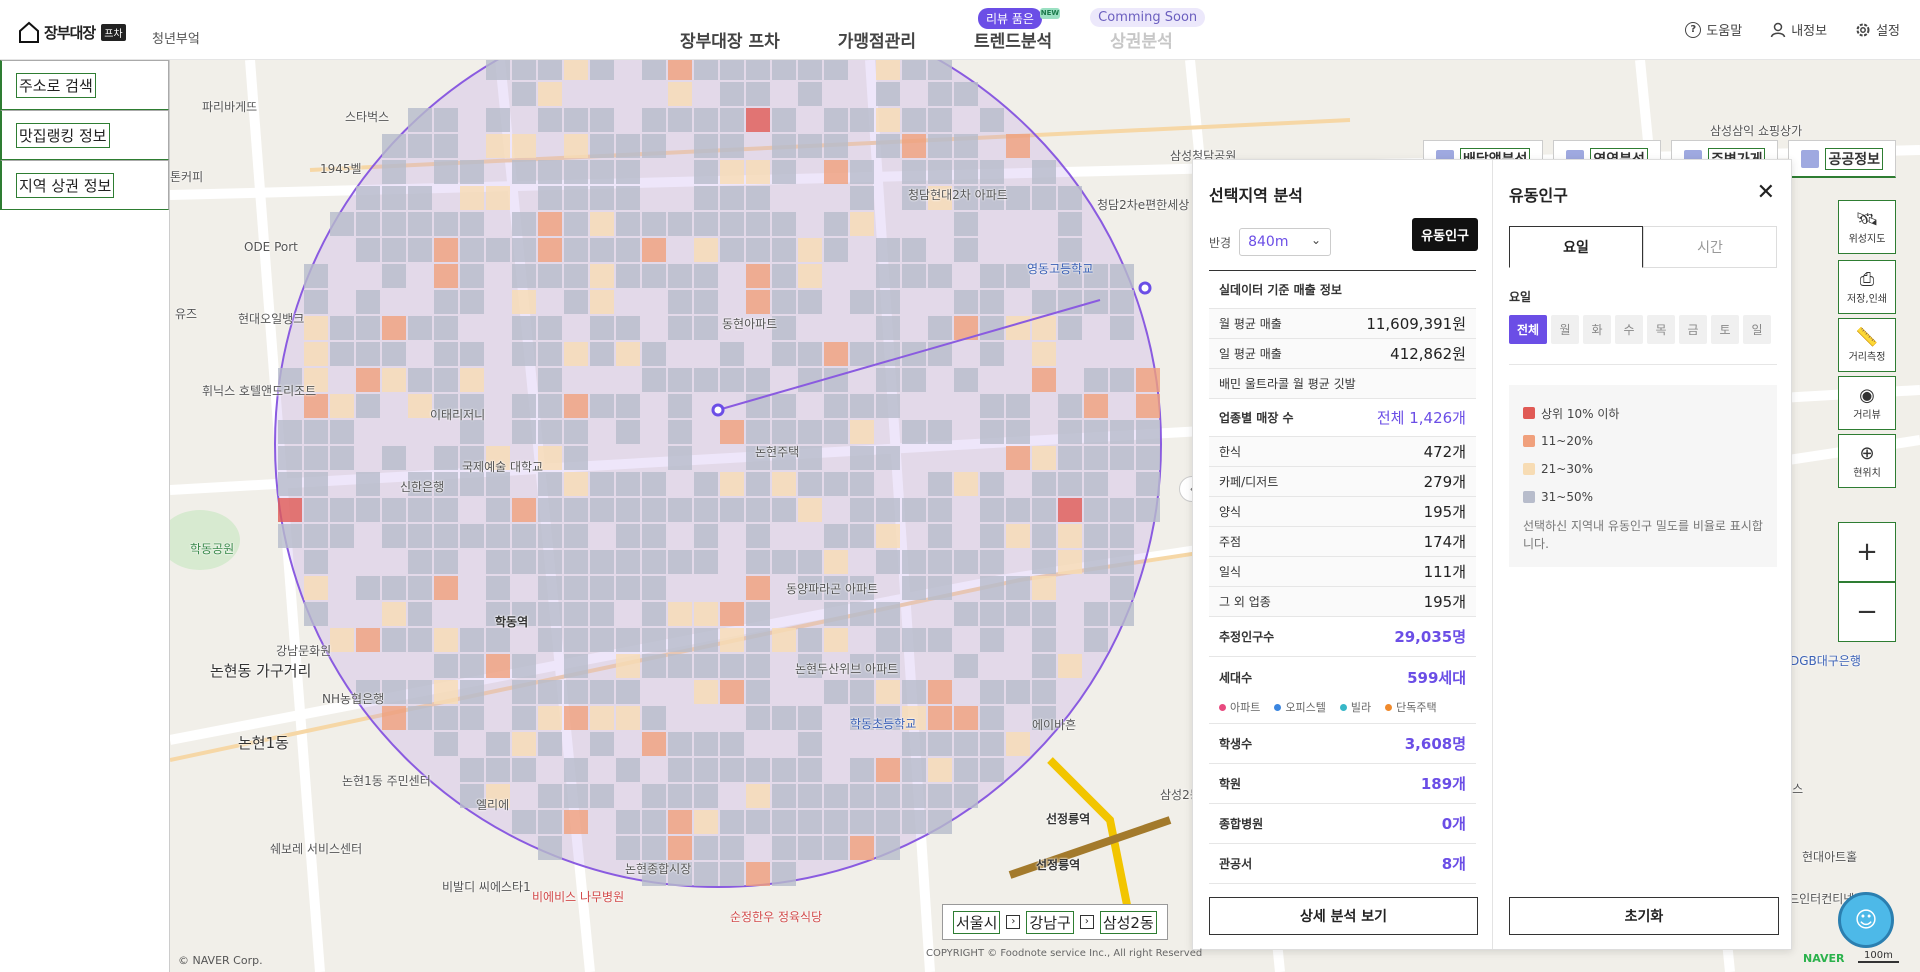 The height and width of the screenshot is (972, 1920). Describe the element at coordinates (1867, 612) in the screenshot. I see `zoom-out-button: −` at that location.